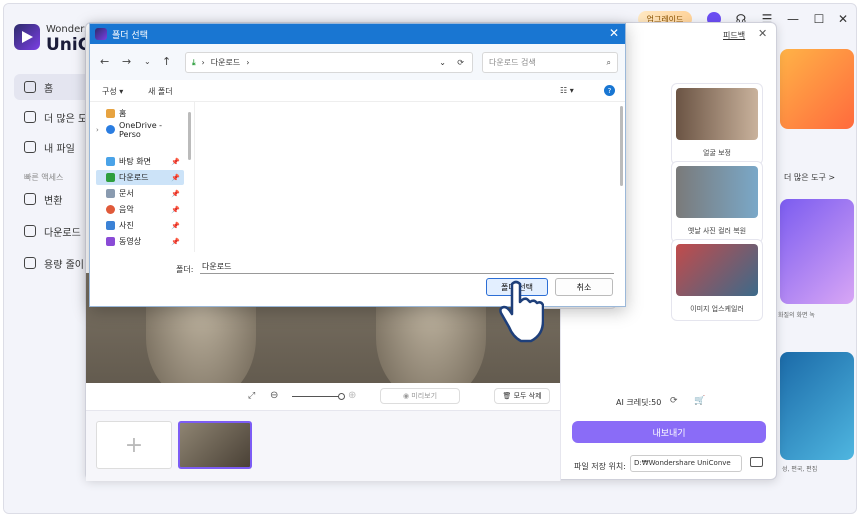  I want to click on promo-card-text, so click(817, 406).